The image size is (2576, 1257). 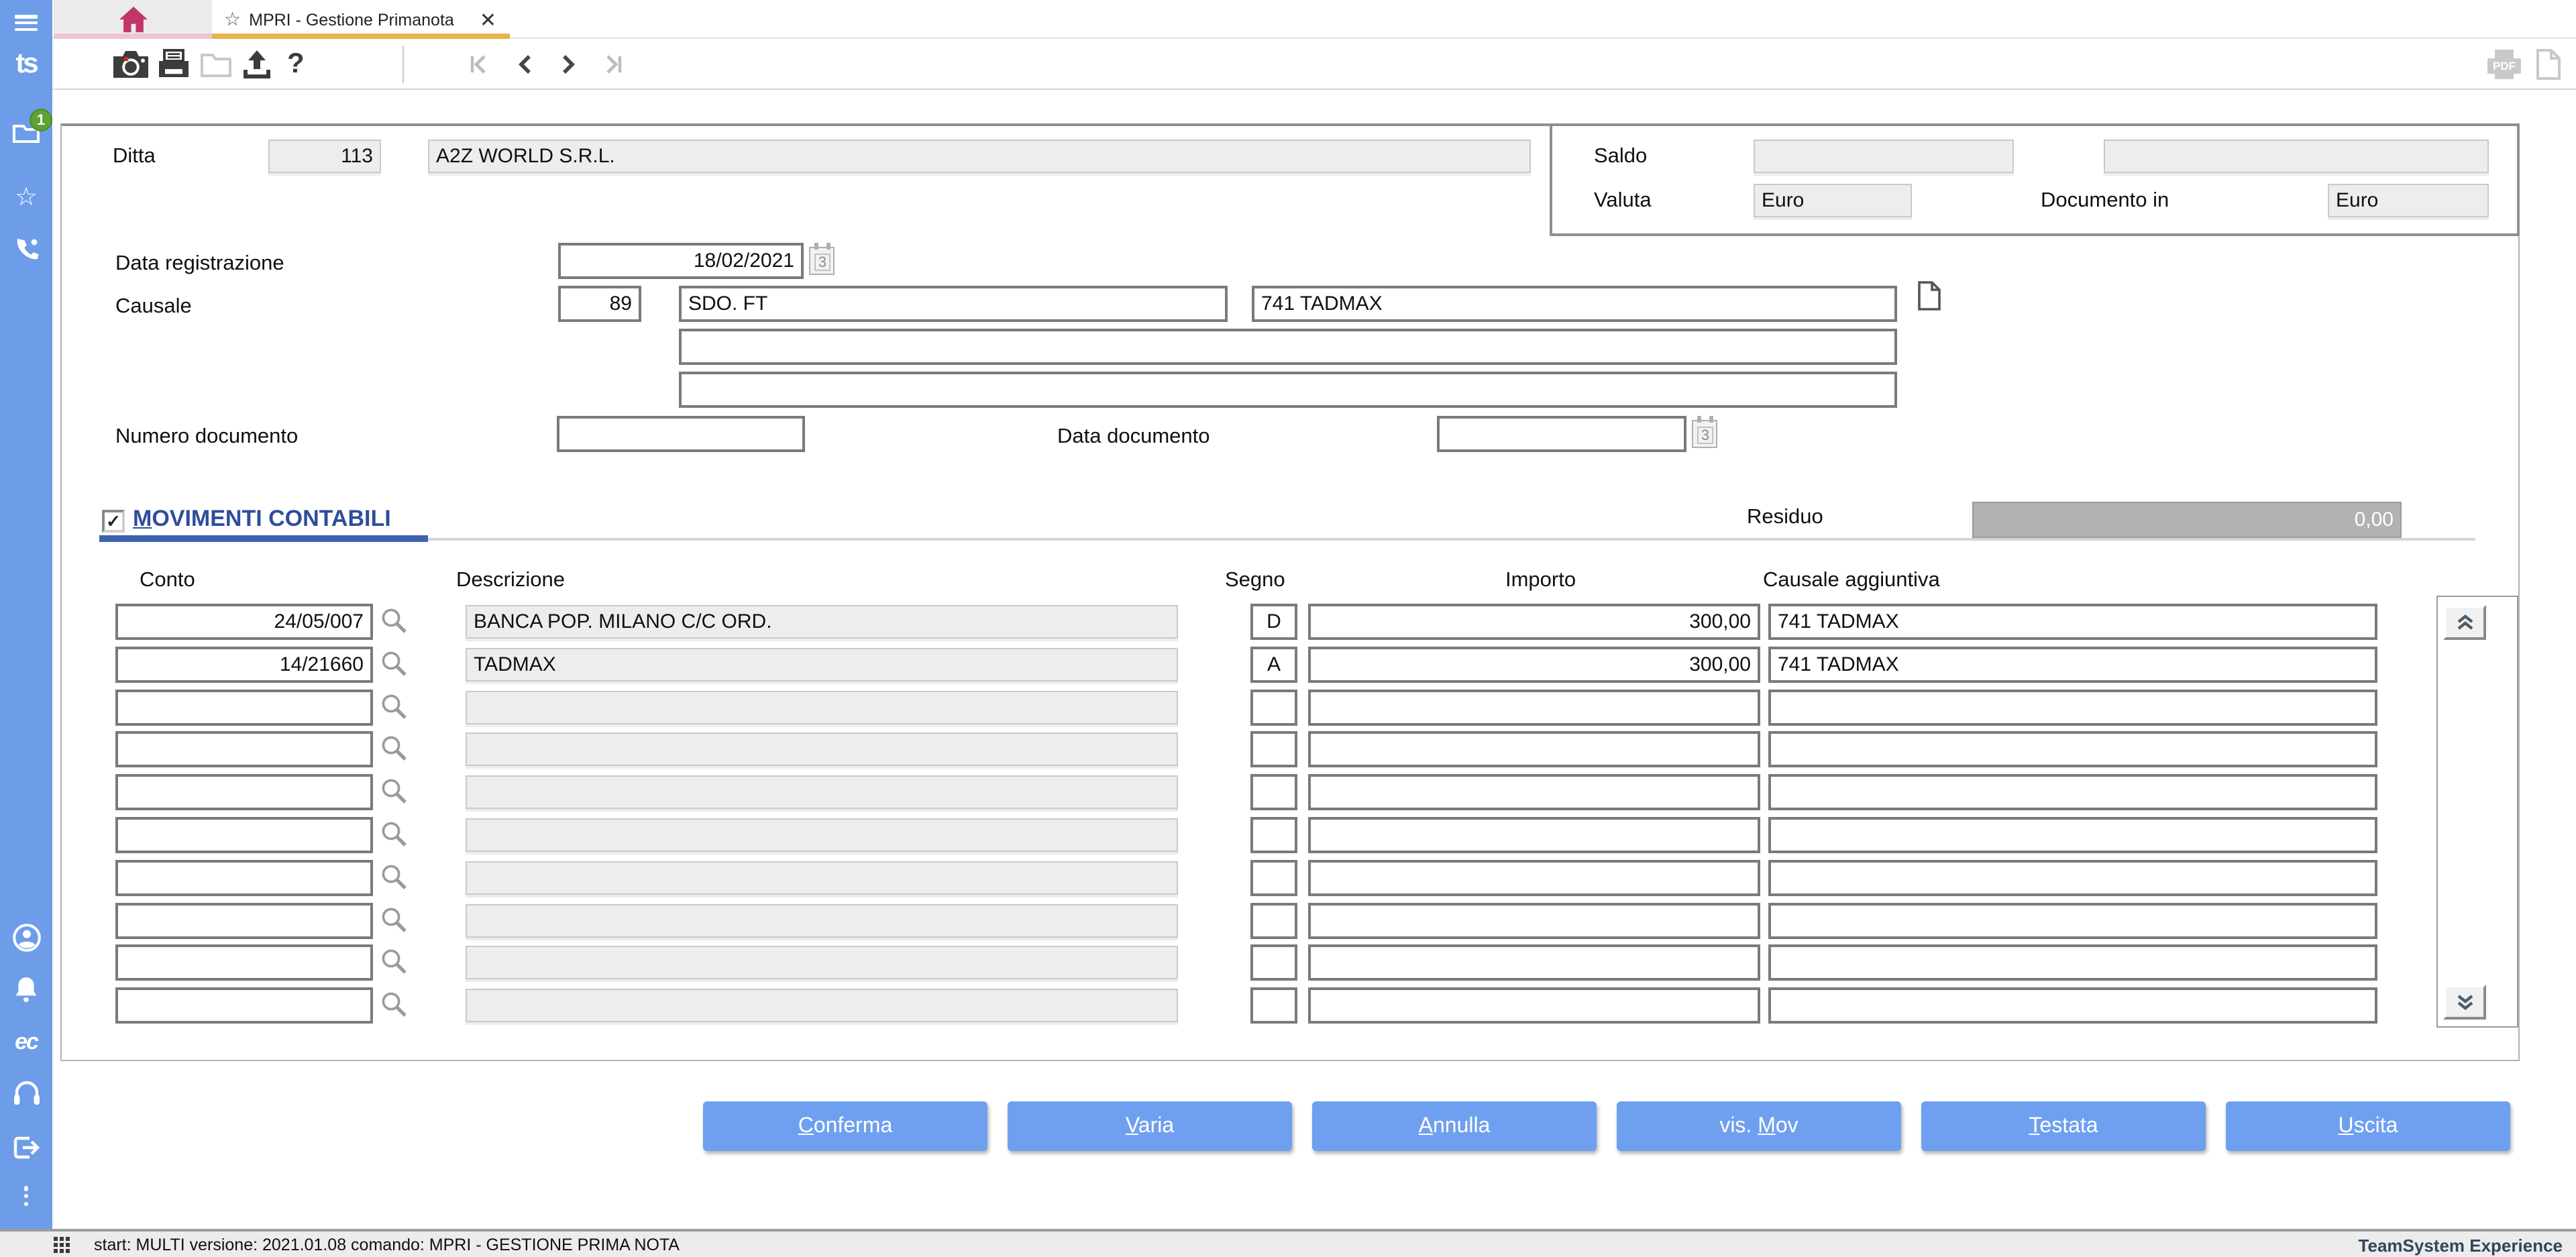 What do you see at coordinates (26, 1196) in the screenshot?
I see `more-dots-icon` at bounding box center [26, 1196].